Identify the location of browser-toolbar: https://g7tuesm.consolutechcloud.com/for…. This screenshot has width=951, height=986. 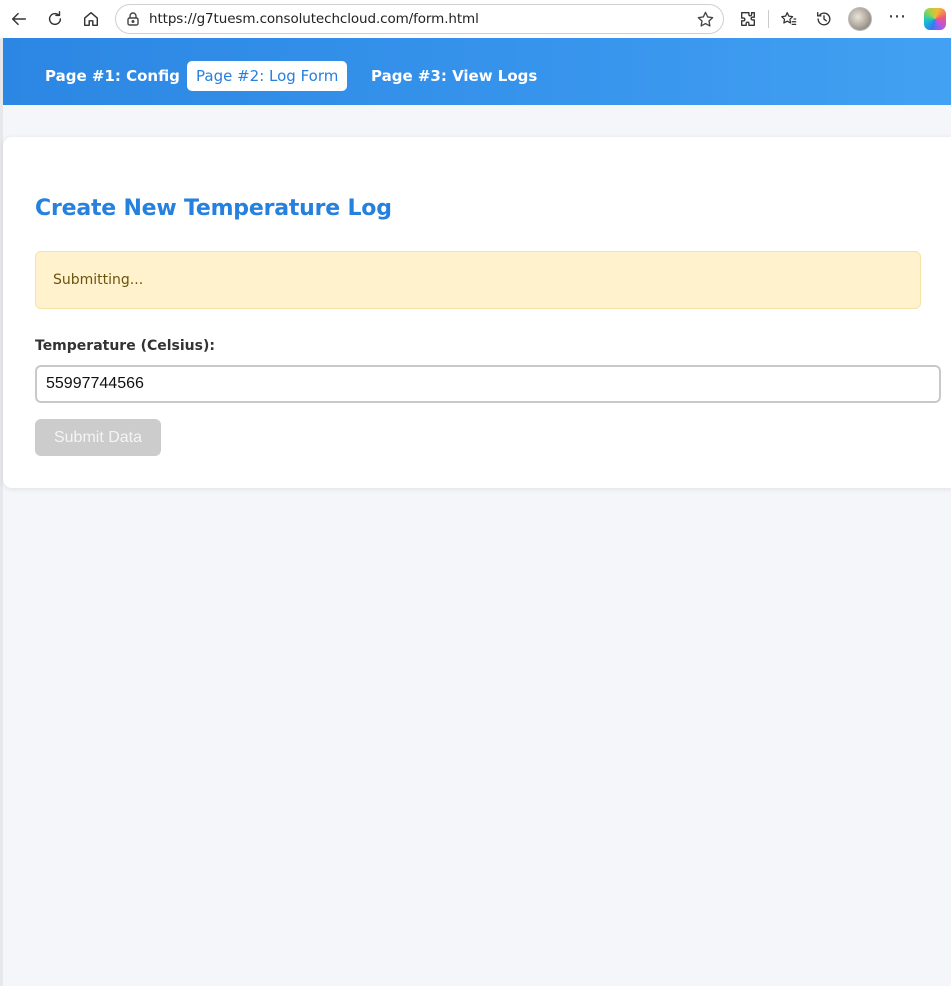
(475, 19).